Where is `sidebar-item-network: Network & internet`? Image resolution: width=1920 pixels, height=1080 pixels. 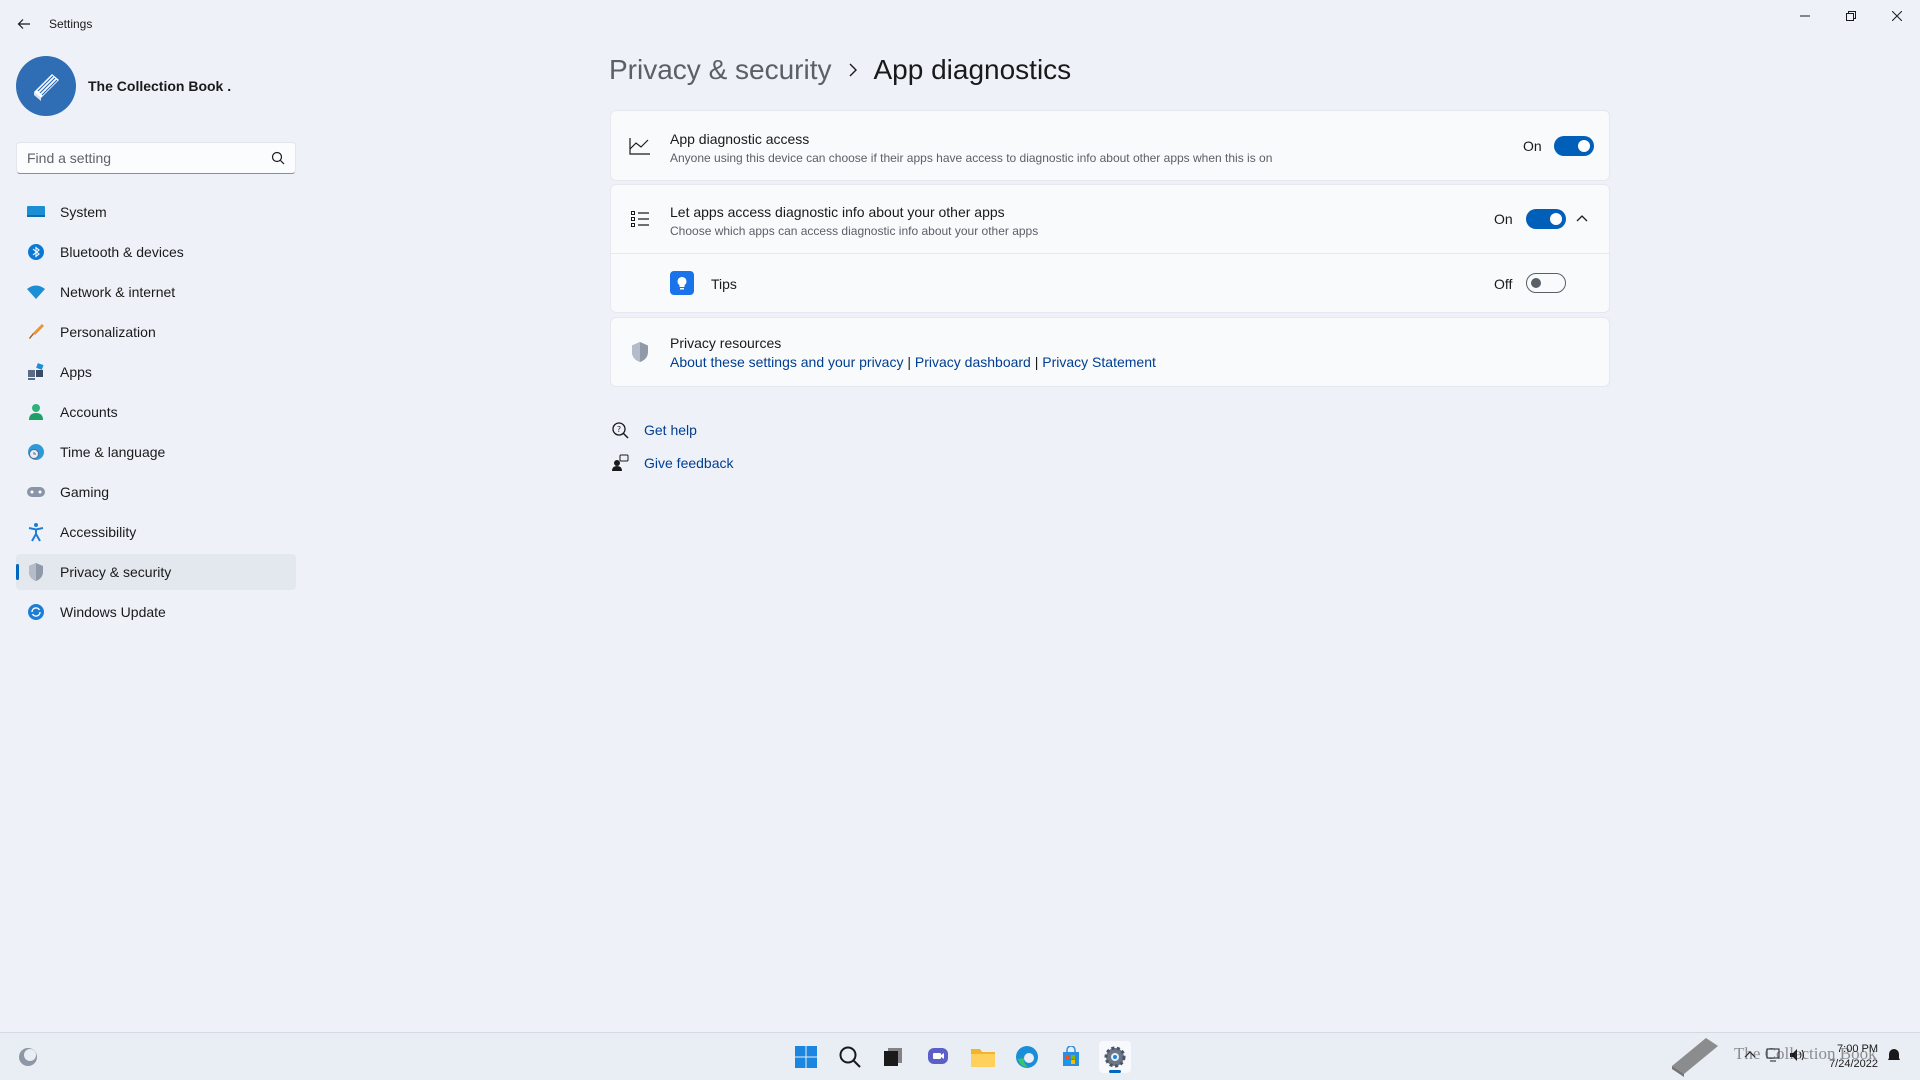 sidebar-item-network: Network & internet is located at coordinates (156, 292).